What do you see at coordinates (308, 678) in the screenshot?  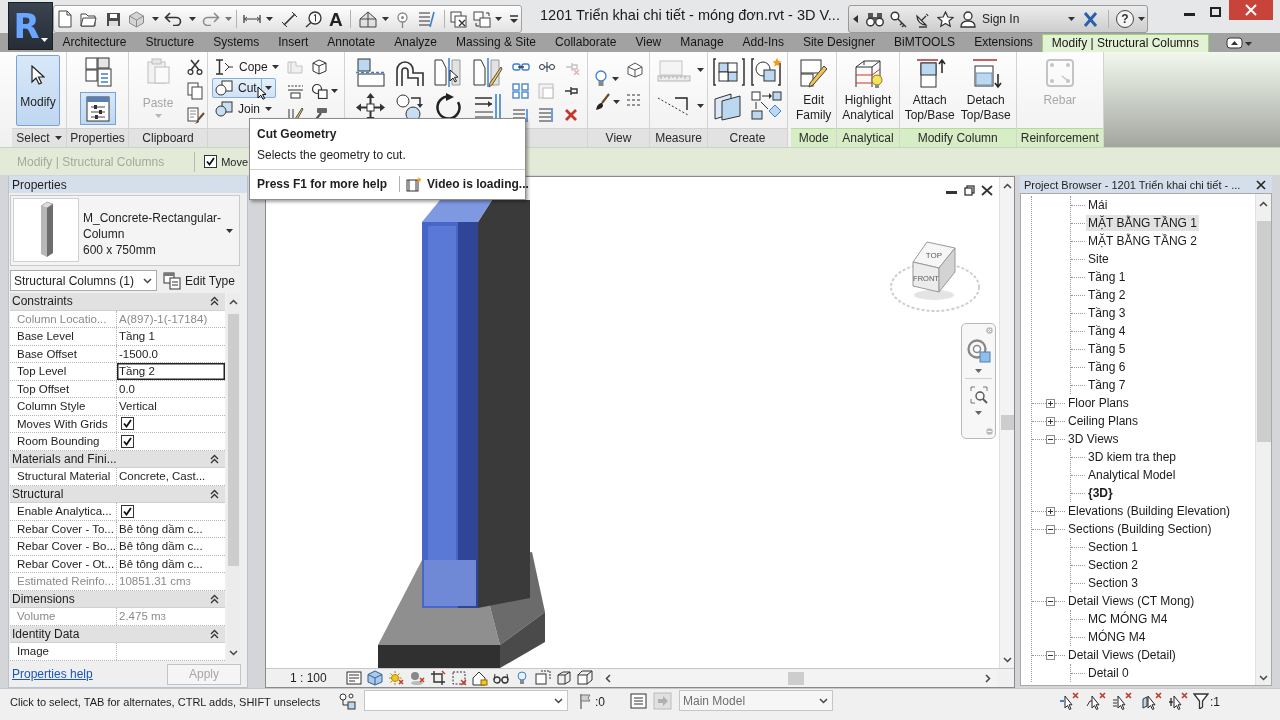 I see `view-scale: 1 : 100` at bounding box center [308, 678].